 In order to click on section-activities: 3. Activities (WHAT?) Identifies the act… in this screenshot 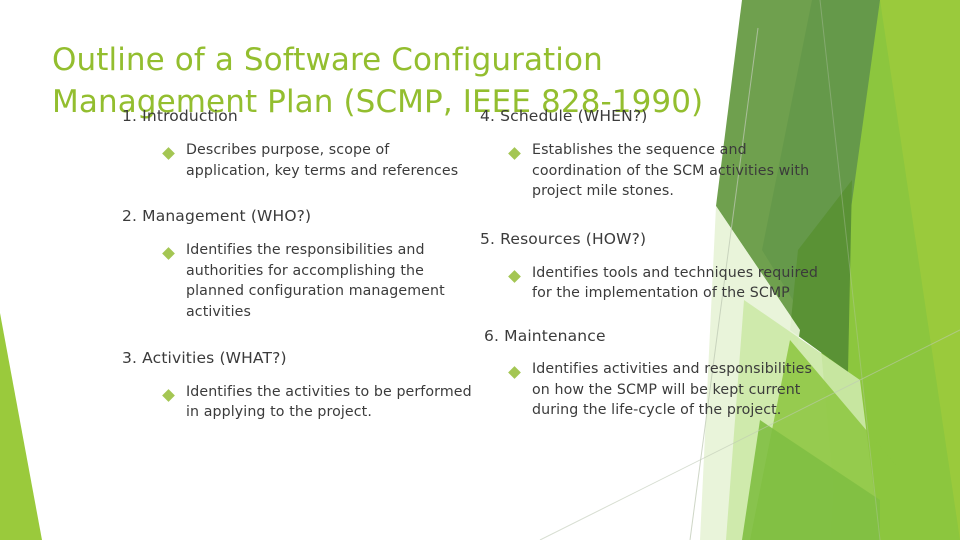, I will do `click(297, 385)`.